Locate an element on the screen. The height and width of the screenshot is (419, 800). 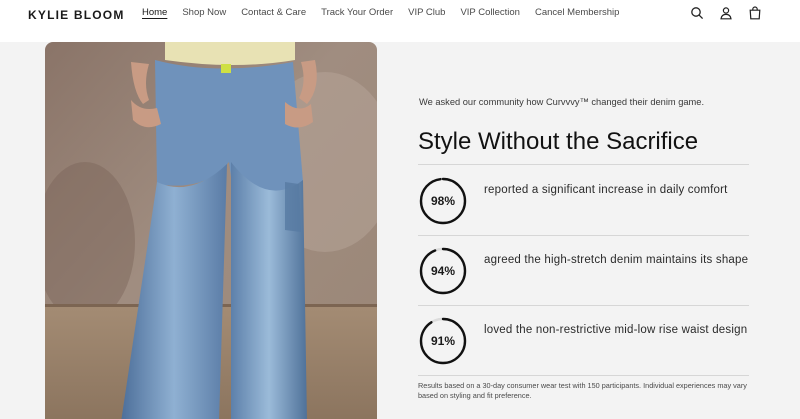
stat-percent: 94% is located at coordinates (443, 271).